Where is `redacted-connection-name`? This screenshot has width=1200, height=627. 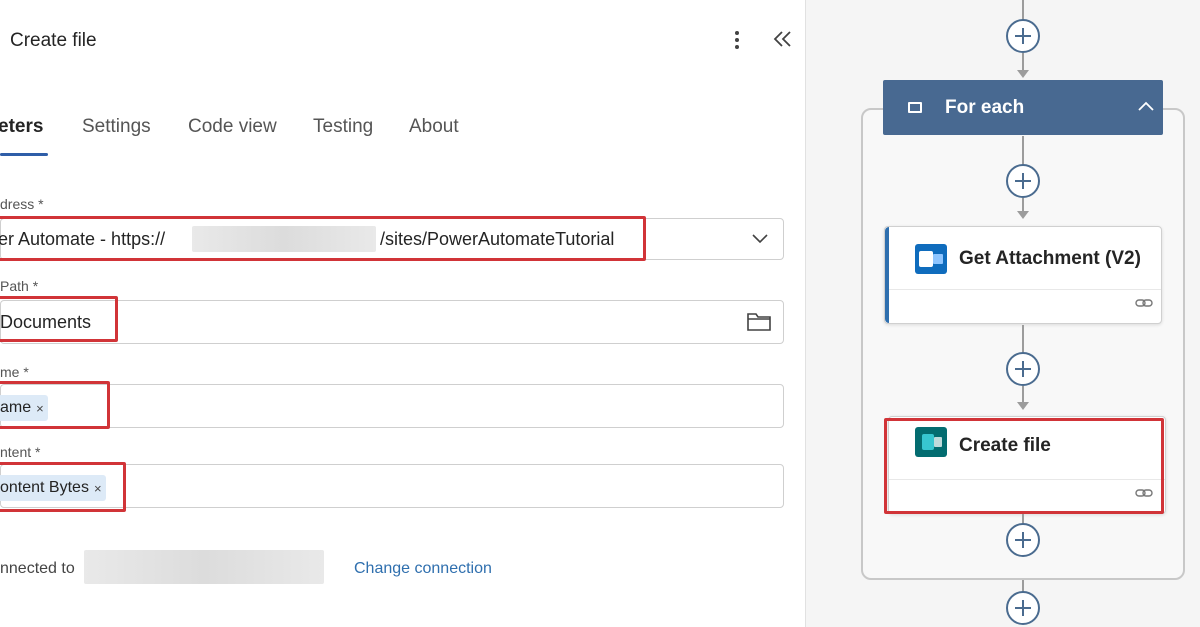
redacted-connection-name is located at coordinates (204, 567).